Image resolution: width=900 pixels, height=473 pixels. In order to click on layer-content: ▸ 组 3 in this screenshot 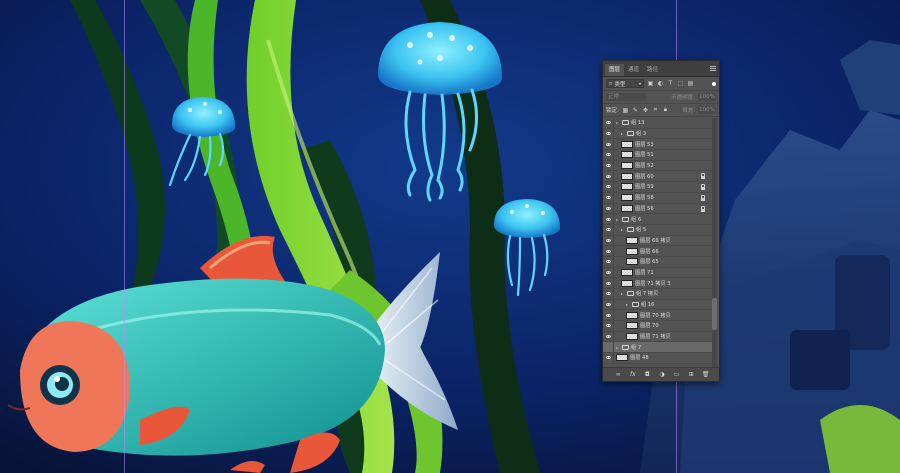, I will do `click(630, 134)`.